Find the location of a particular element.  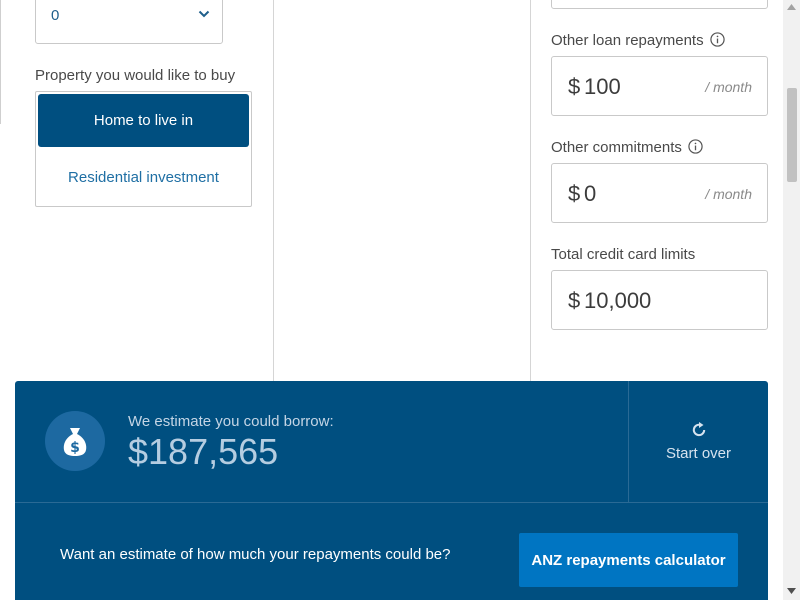

divider is located at coordinates (391, 502).